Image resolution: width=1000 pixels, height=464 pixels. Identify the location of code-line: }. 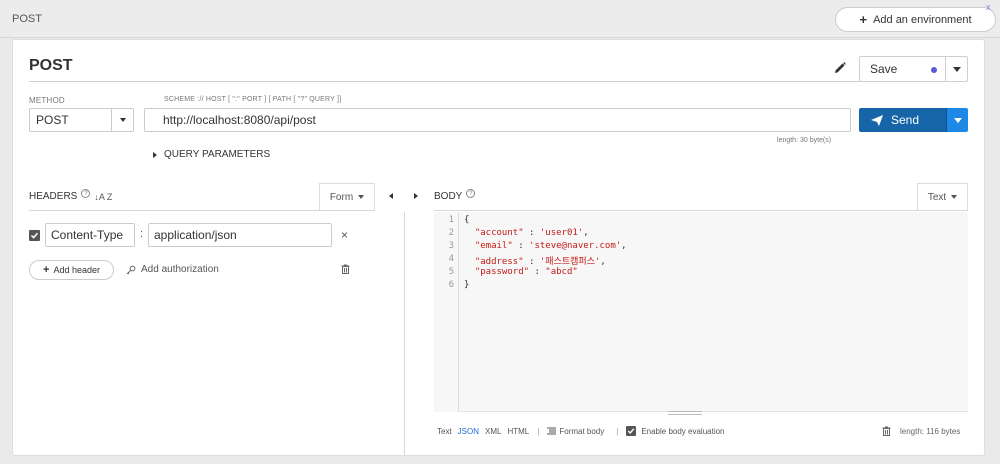
(466, 285).